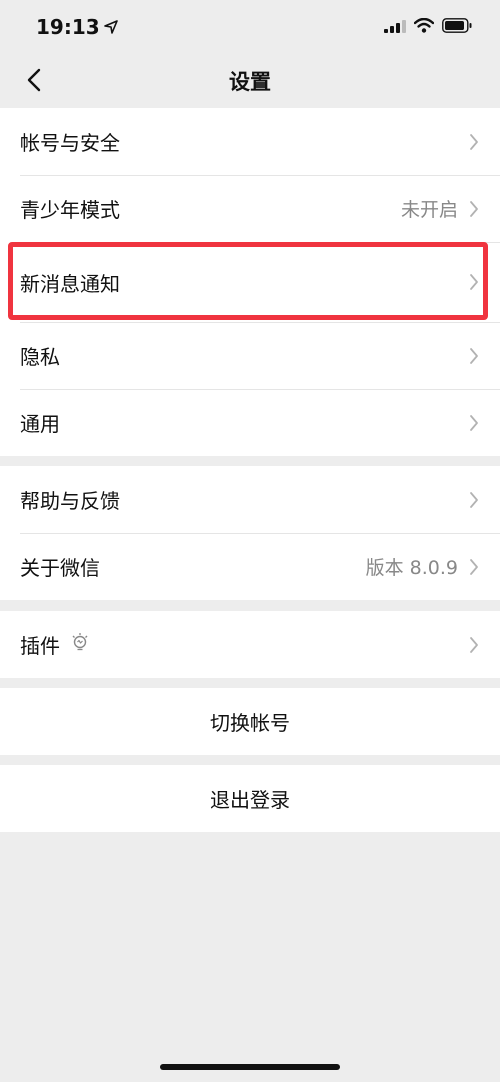 This screenshot has width=500, height=1082. What do you see at coordinates (60, 568) in the screenshot?
I see `settings-item-label: 关于微信` at bounding box center [60, 568].